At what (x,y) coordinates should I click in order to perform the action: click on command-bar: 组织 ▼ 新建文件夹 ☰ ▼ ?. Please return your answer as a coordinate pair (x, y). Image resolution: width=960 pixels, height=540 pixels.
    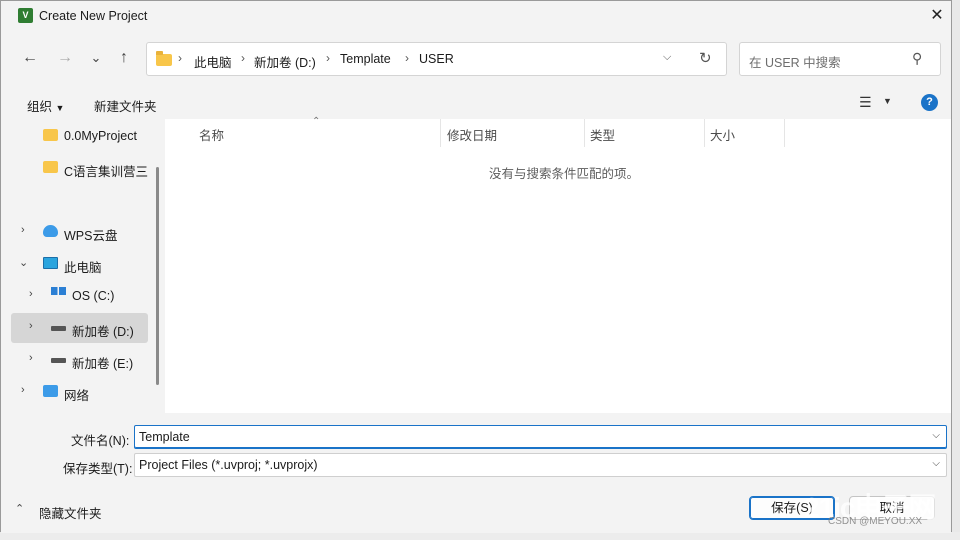
    Looking at the image, I should click on (476, 103).